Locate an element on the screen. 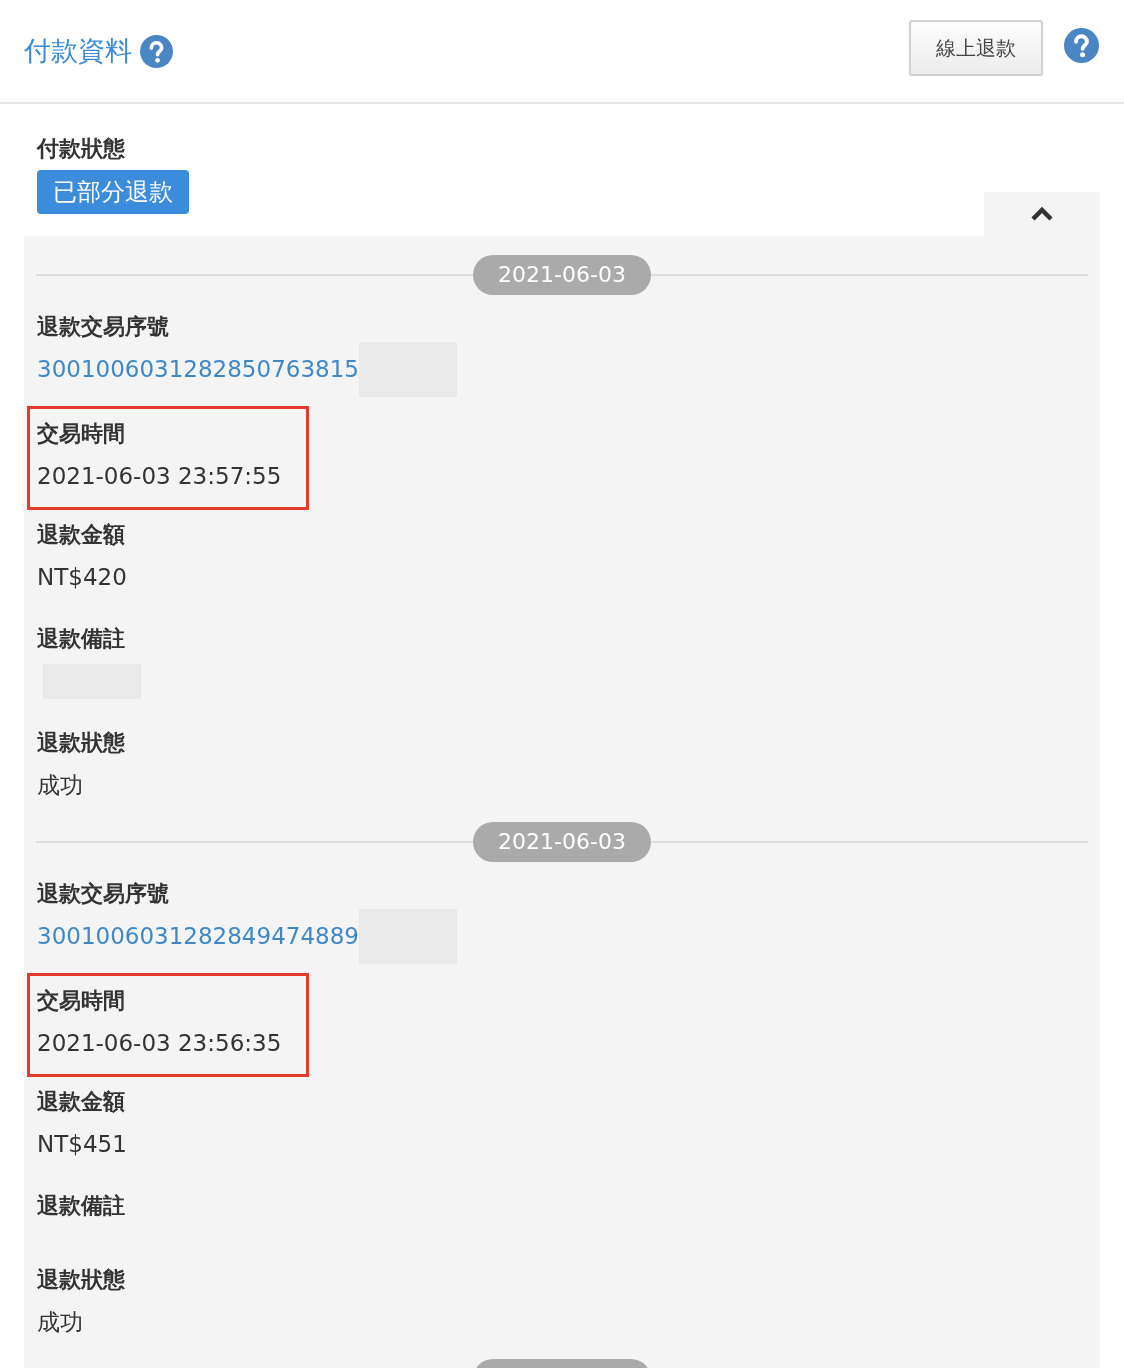  field-value: NT$451 is located at coordinates (82, 1144).